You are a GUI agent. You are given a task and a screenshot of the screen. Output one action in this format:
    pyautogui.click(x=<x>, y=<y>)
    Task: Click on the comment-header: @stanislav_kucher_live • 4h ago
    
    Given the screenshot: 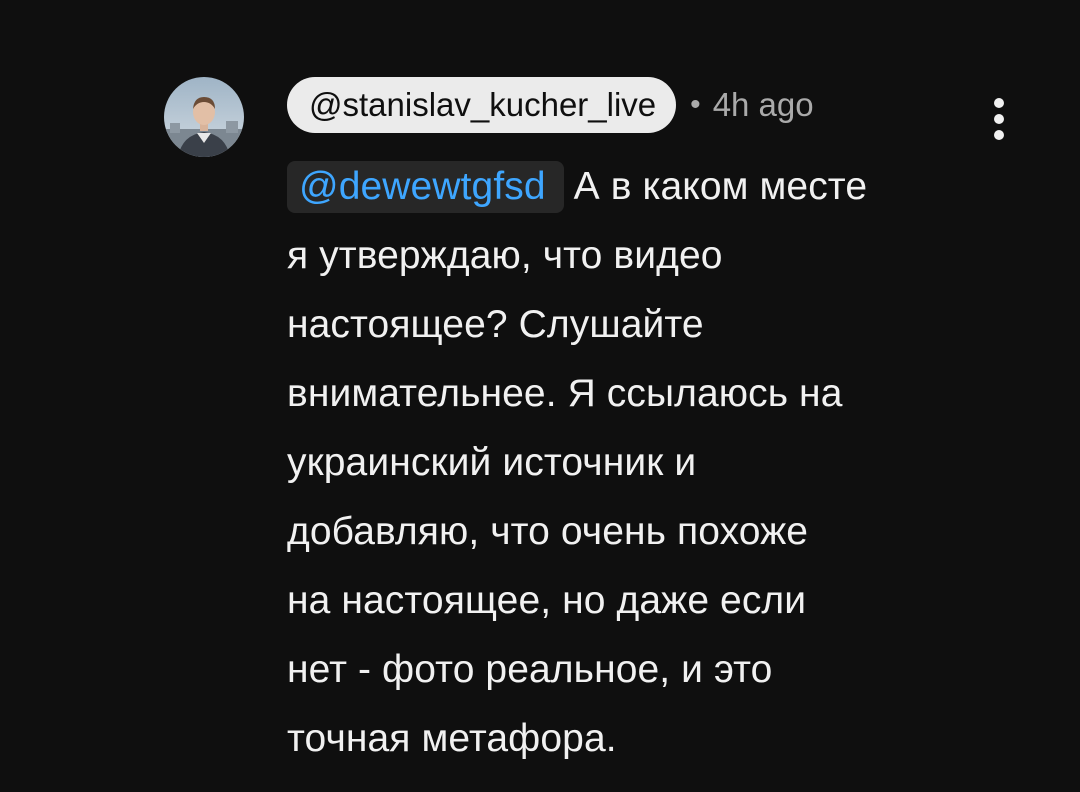 What is the action you would take?
    pyautogui.click(x=550, y=105)
    